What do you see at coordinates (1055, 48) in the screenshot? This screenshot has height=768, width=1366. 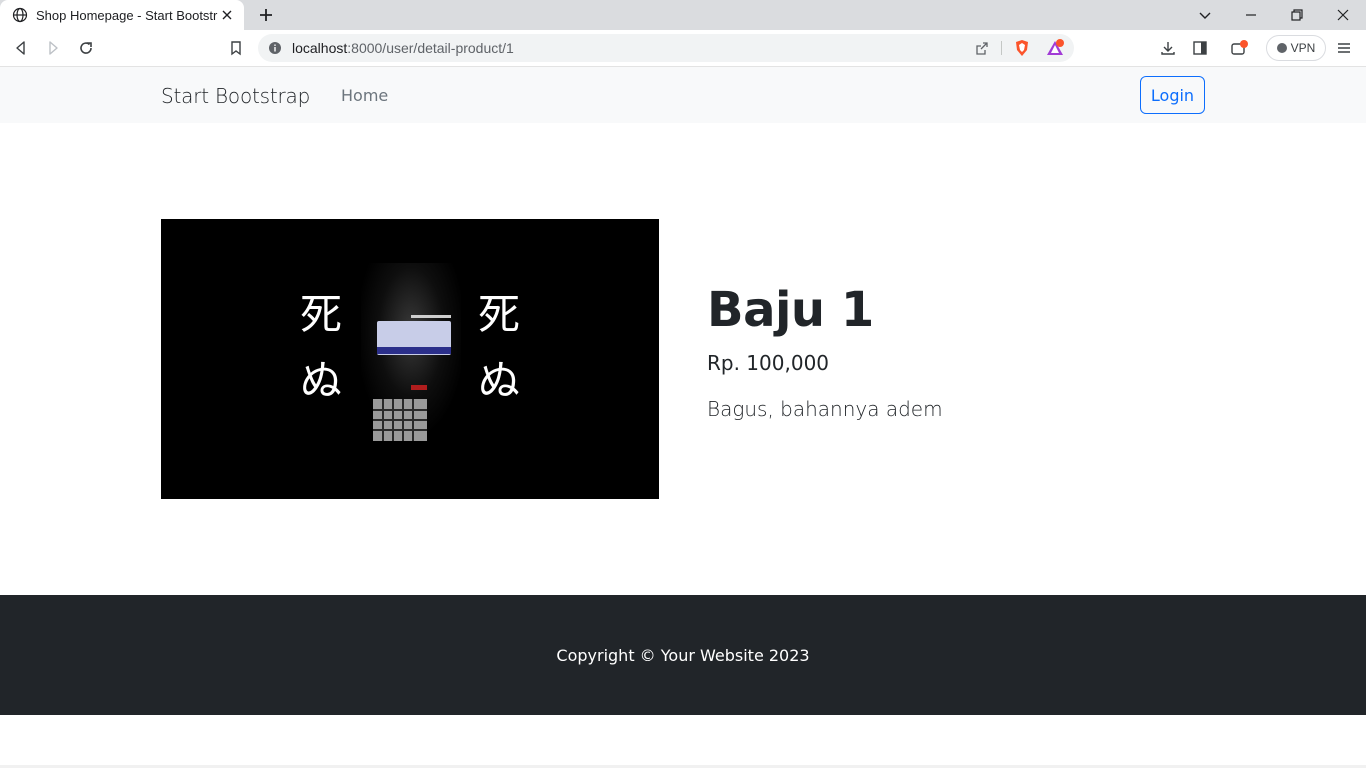 I see `brave-rewards-icon` at bounding box center [1055, 48].